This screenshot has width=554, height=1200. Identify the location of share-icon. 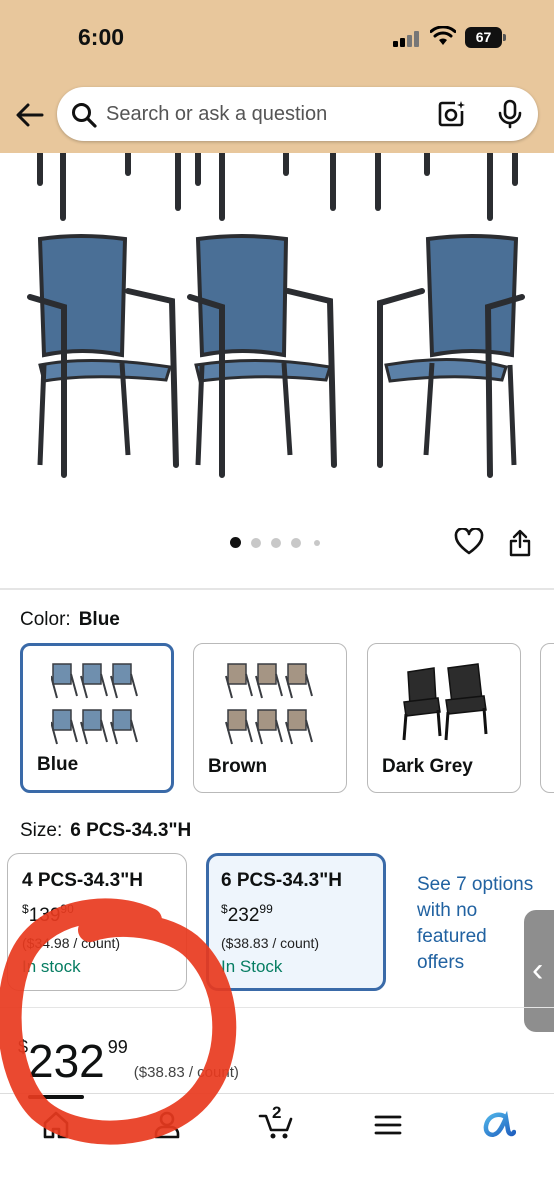
(520, 543).